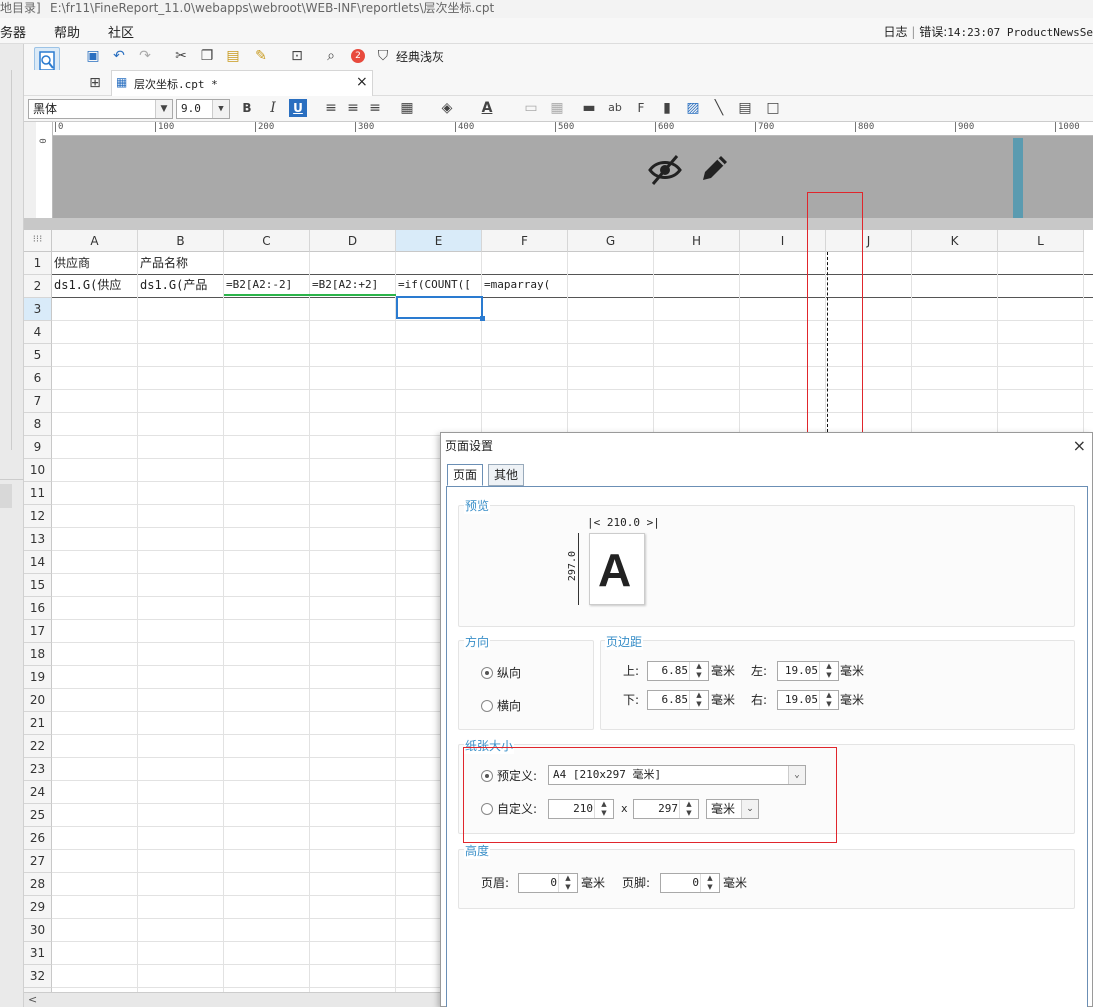 The image size is (1093, 1007). What do you see at coordinates (358, 56) in the screenshot?
I see `notification-badge: 2` at bounding box center [358, 56].